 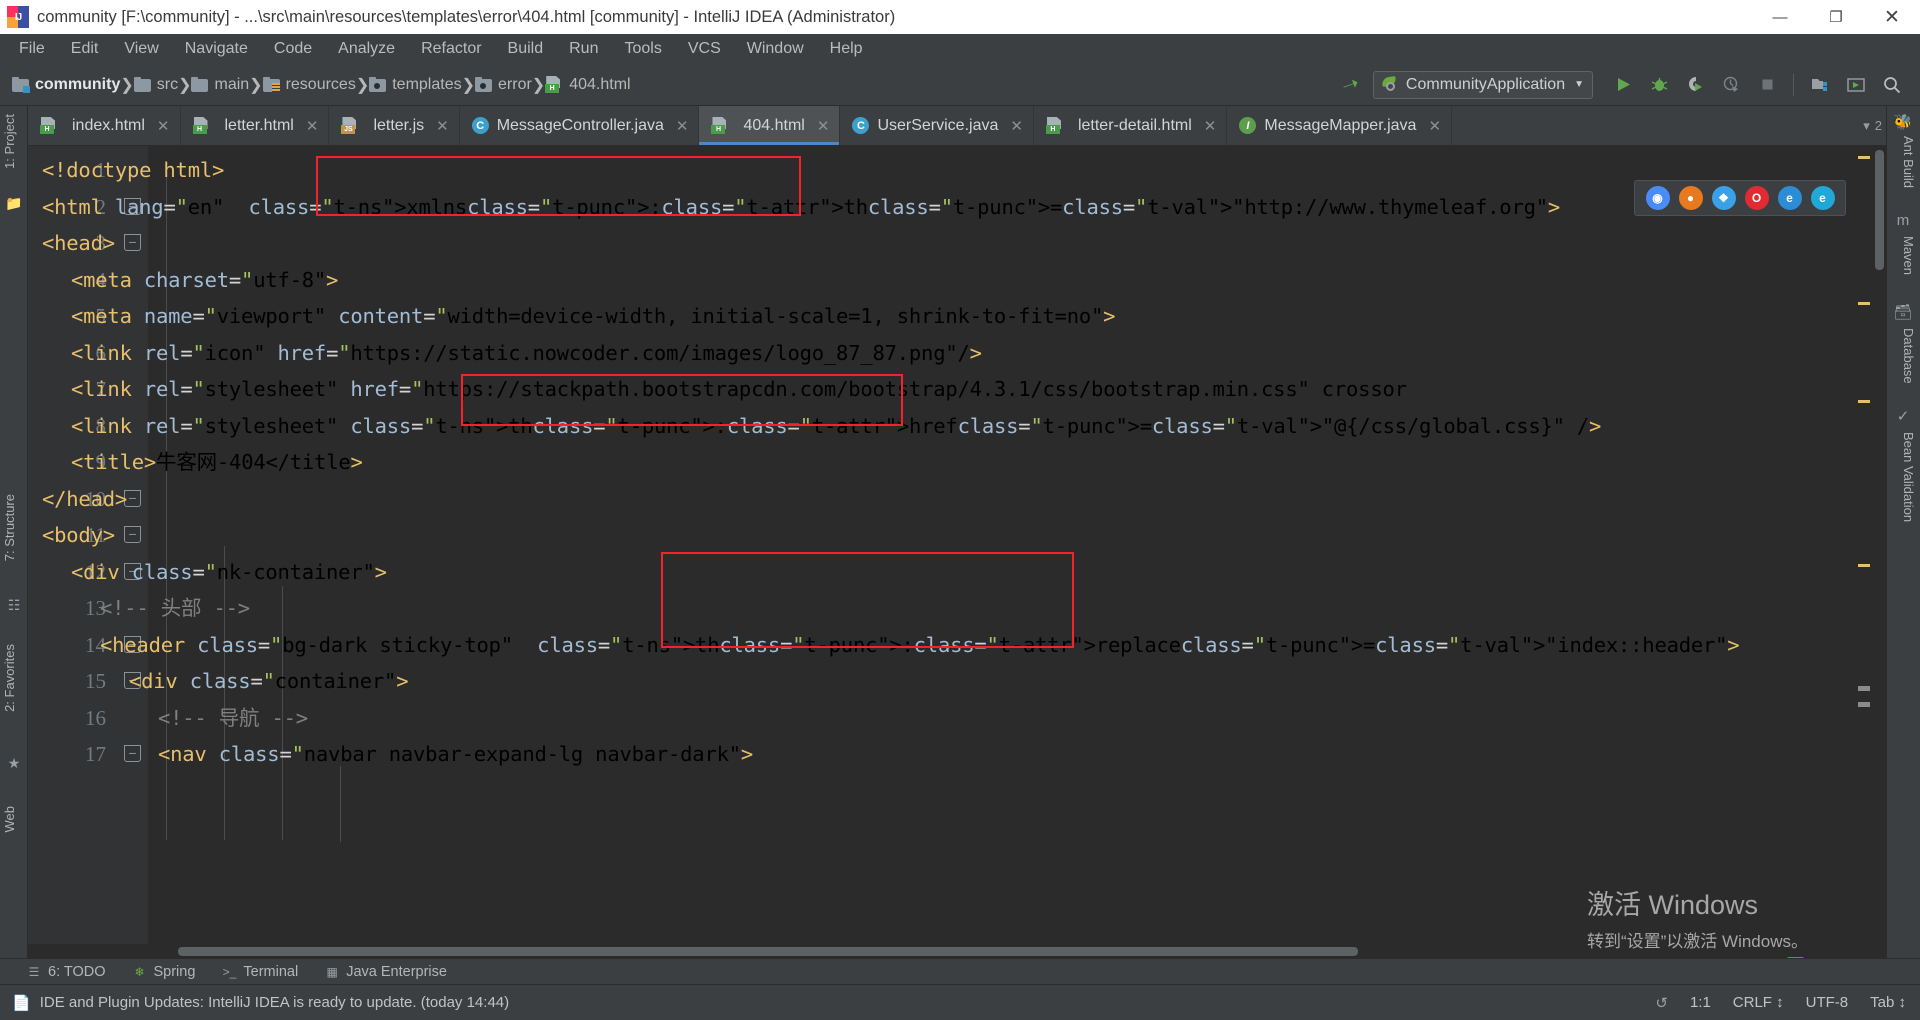 What do you see at coordinates (216, 49) in the screenshot?
I see `menu-navigate: Navigate` at bounding box center [216, 49].